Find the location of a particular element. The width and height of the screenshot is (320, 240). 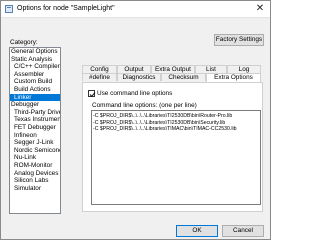

tree-item-custom-build: Custom Build is located at coordinates (35, 82).